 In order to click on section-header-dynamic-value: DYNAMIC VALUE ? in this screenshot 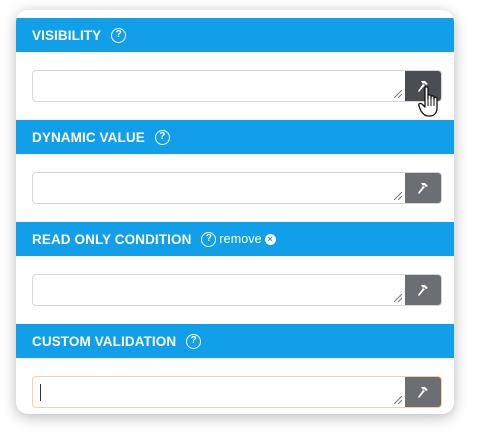, I will do `click(235, 137)`.